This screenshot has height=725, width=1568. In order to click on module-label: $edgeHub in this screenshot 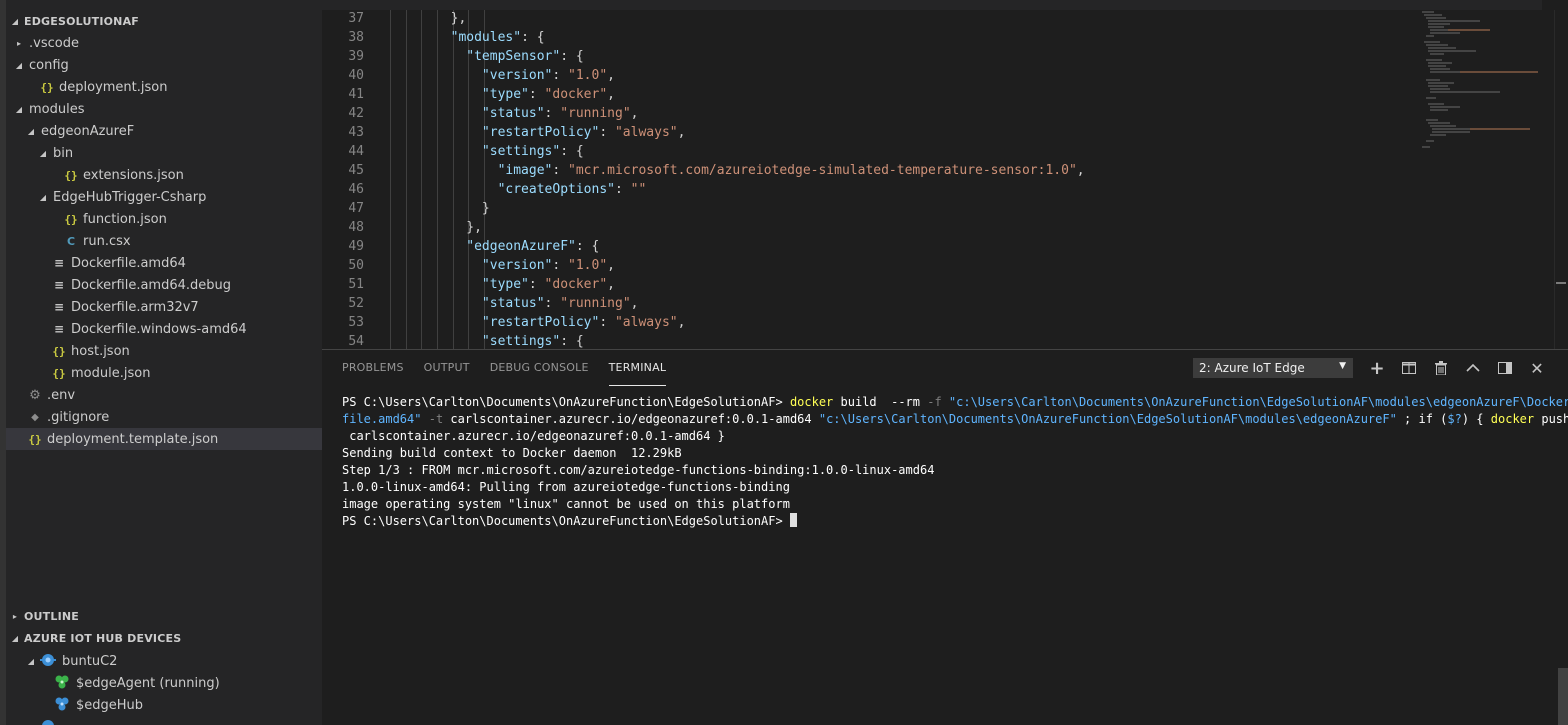, I will do `click(110, 705)`.